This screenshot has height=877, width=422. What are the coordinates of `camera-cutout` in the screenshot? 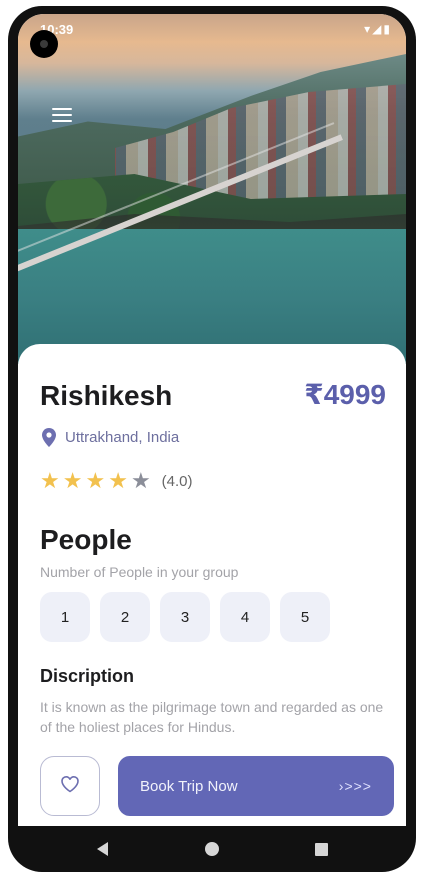 It's located at (44, 44).